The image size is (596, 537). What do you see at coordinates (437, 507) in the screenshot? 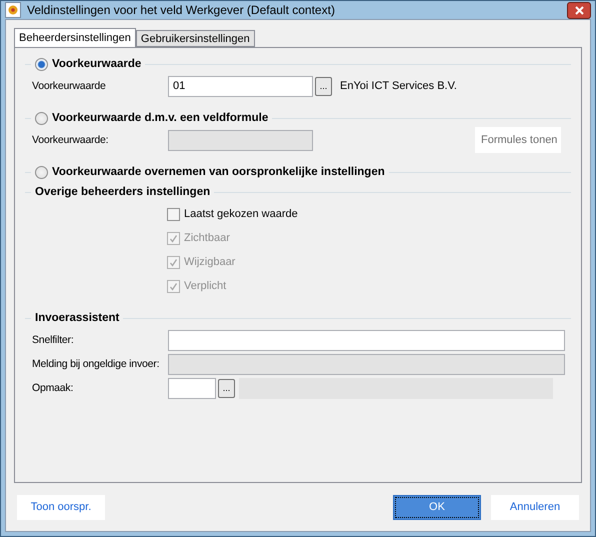
I see `dialog-button: OK` at bounding box center [437, 507].